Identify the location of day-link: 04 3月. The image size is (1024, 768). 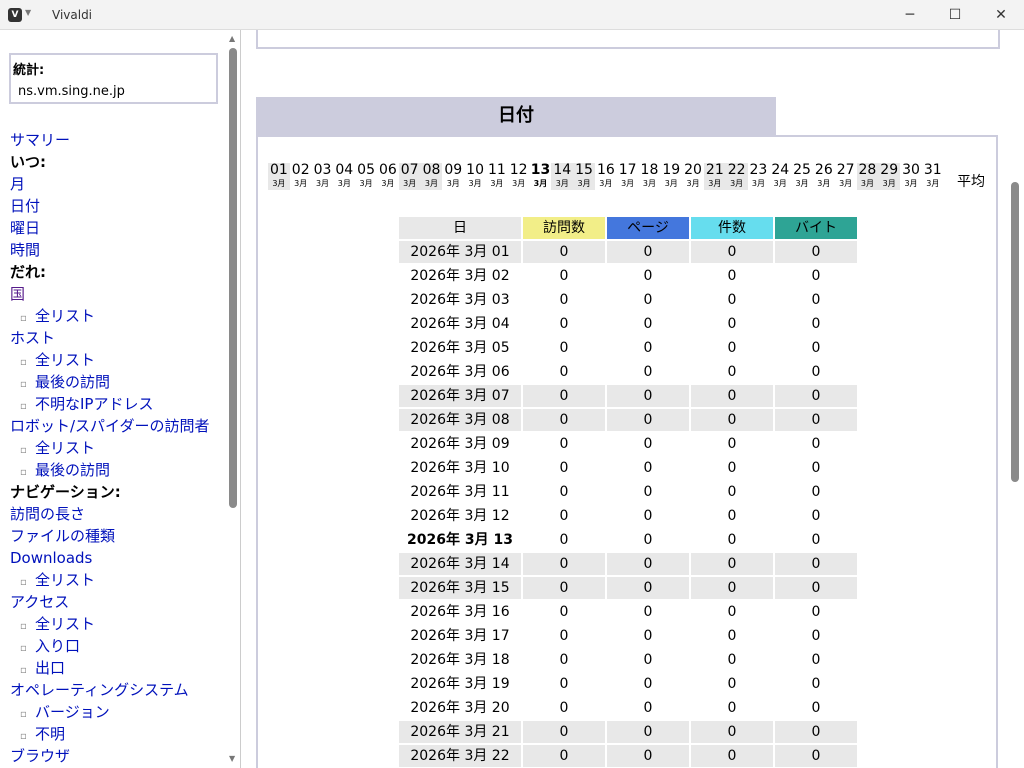
(344, 176).